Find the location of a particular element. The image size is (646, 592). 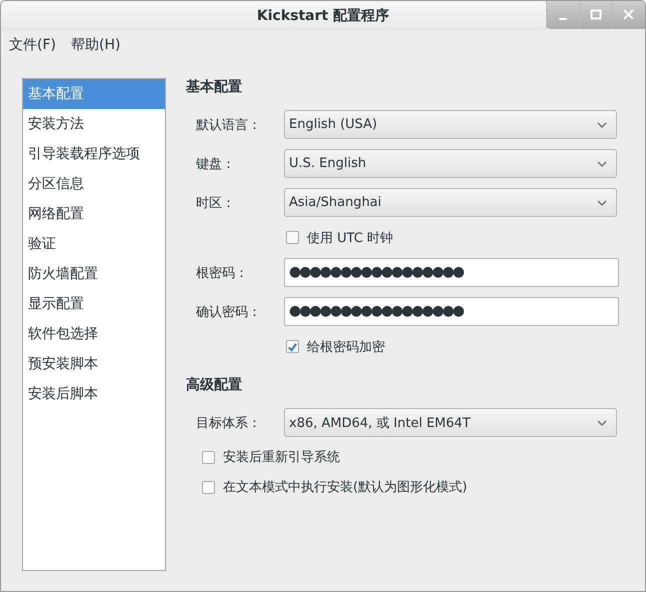

sidebar-item: 防火墙配置 is located at coordinates (94, 274).